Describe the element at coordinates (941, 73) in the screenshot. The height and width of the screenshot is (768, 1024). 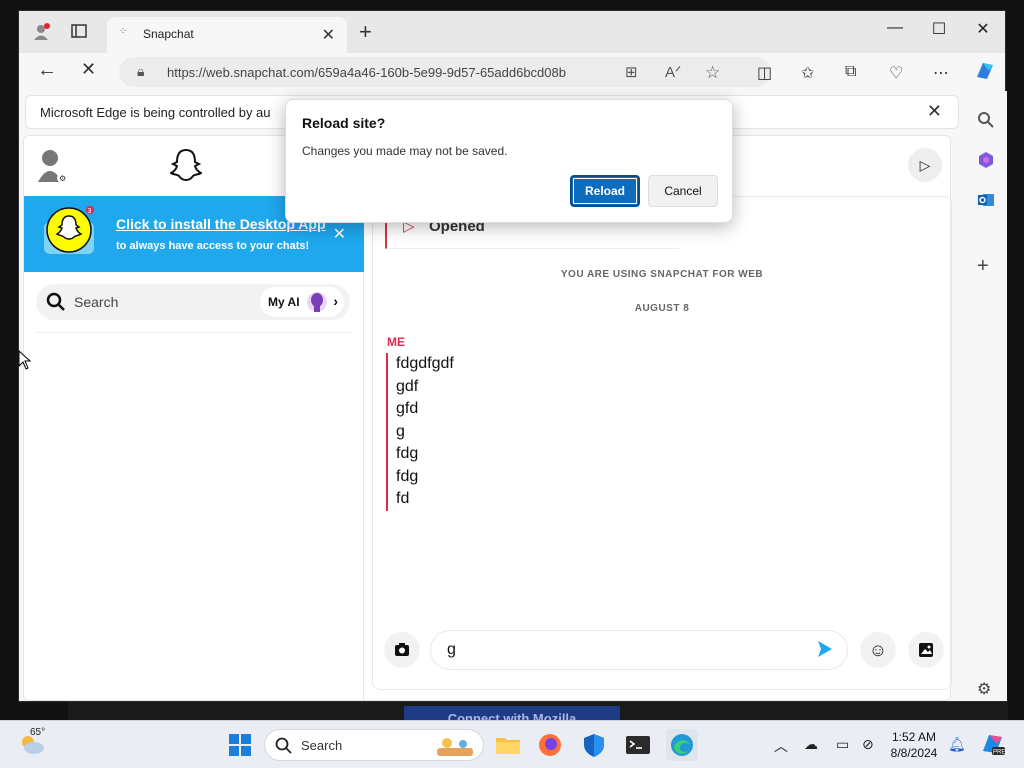
I see `more-menu-icon: ⋯` at that location.